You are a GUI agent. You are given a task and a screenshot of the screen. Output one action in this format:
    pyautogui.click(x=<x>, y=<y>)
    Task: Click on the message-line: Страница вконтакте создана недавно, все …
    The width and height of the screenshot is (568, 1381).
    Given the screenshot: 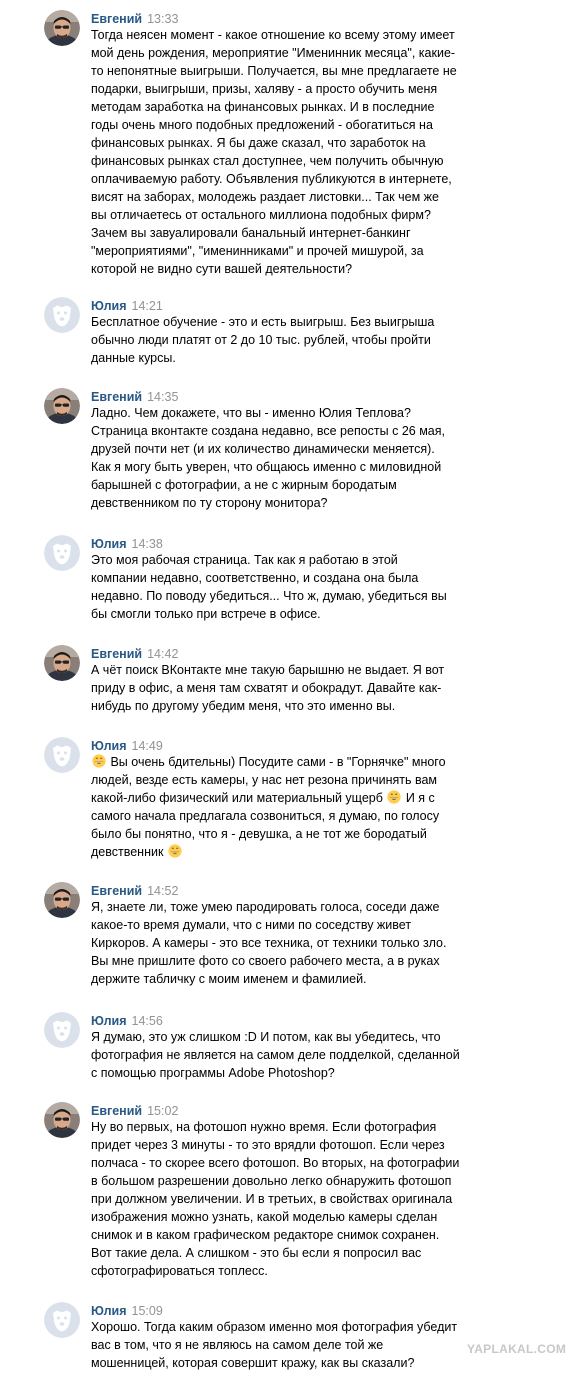 What is the action you would take?
    pyautogui.click(x=268, y=431)
    